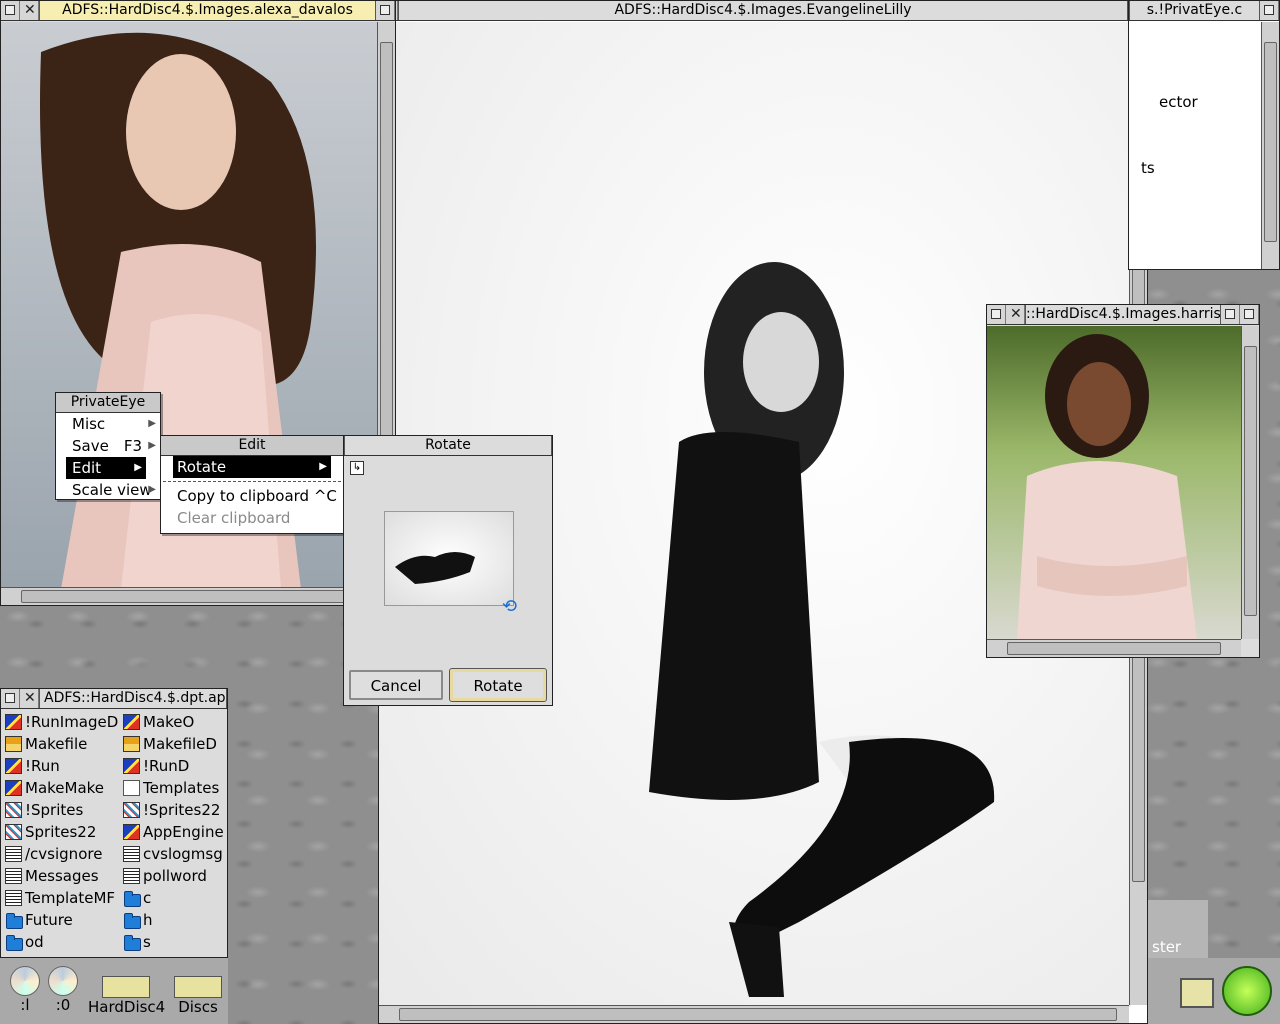 Image resolution: width=1280 pixels, height=1024 pixels. What do you see at coordinates (252, 496) in the screenshot?
I see `menu-item-copy: Copy to clipboard ^C` at bounding box center [252, 496].